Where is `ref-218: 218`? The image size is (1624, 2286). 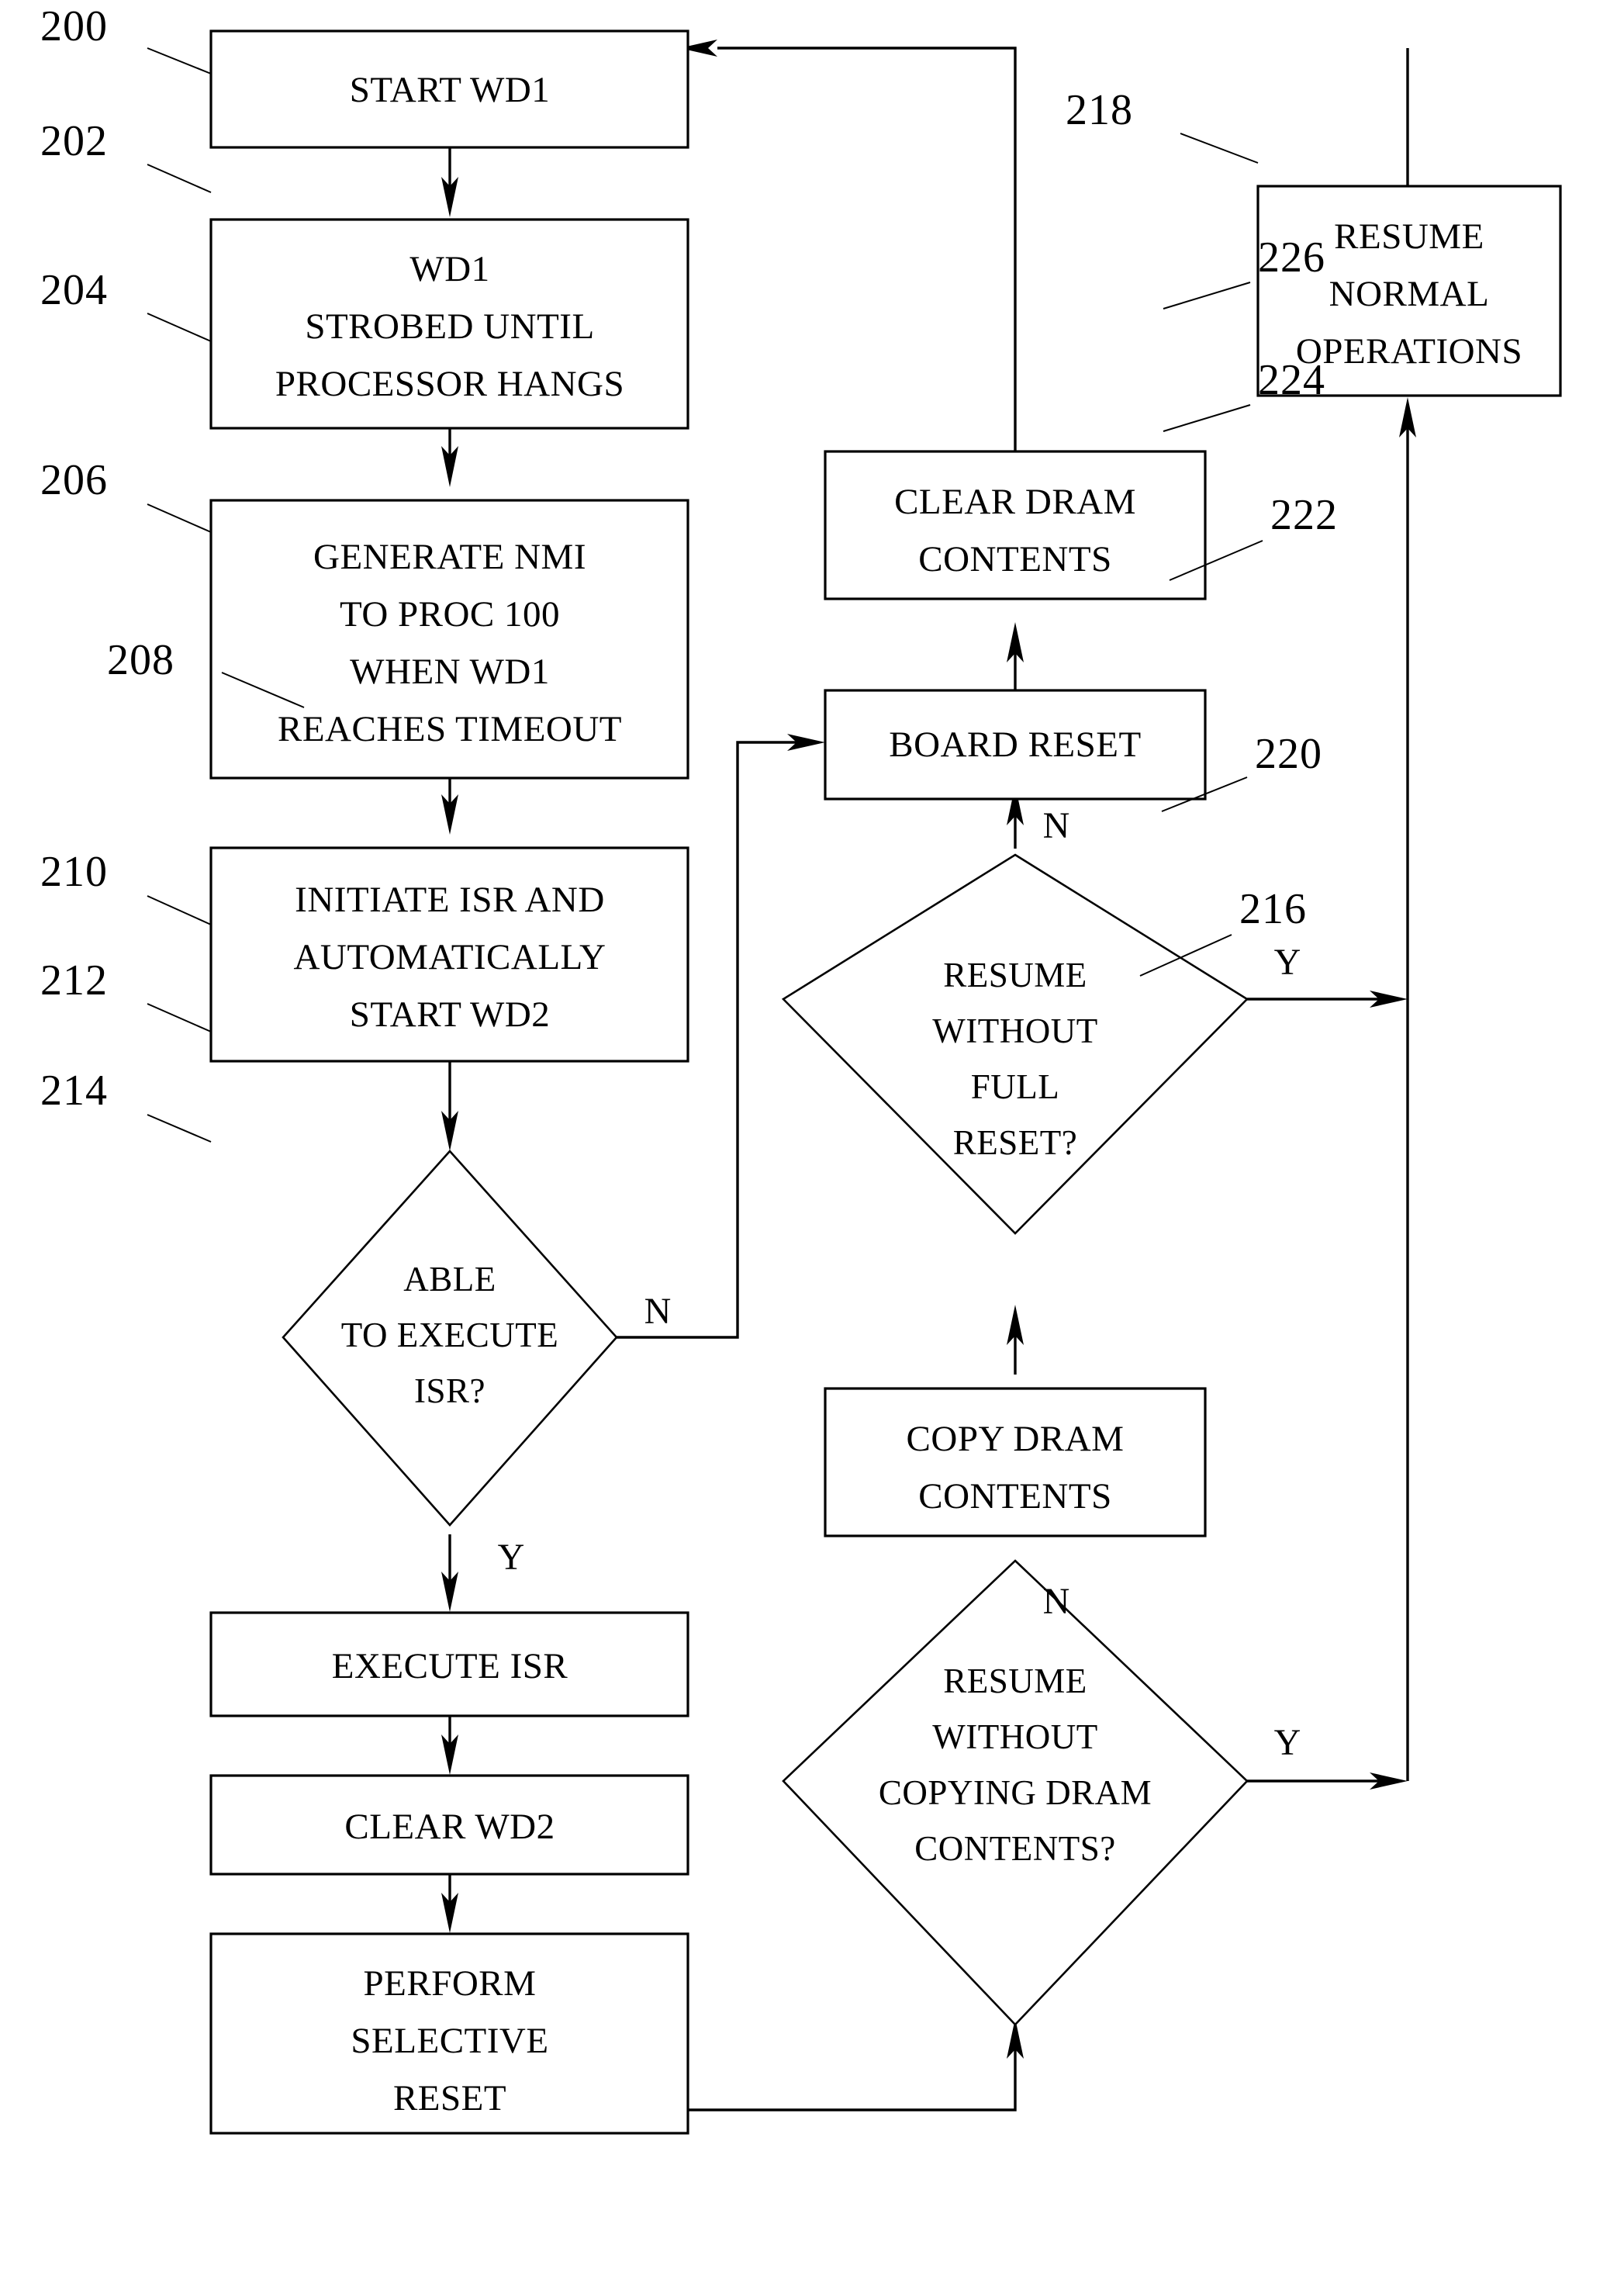
ref-218: 218 is located at coordinates (1099, 110).